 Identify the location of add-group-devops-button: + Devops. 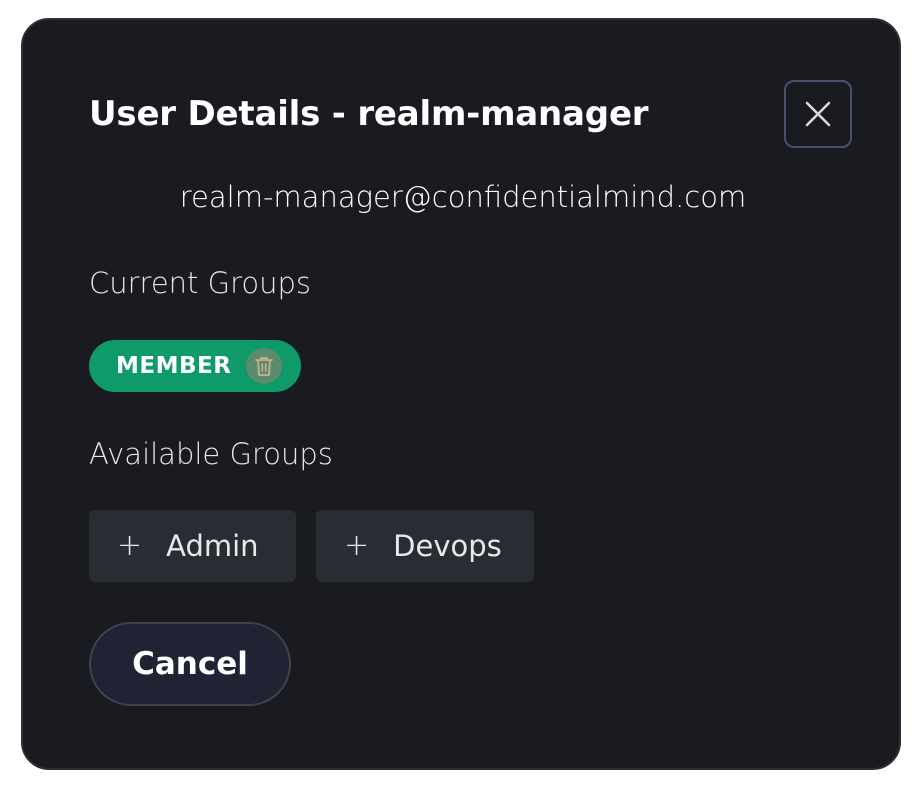
(425, 546).